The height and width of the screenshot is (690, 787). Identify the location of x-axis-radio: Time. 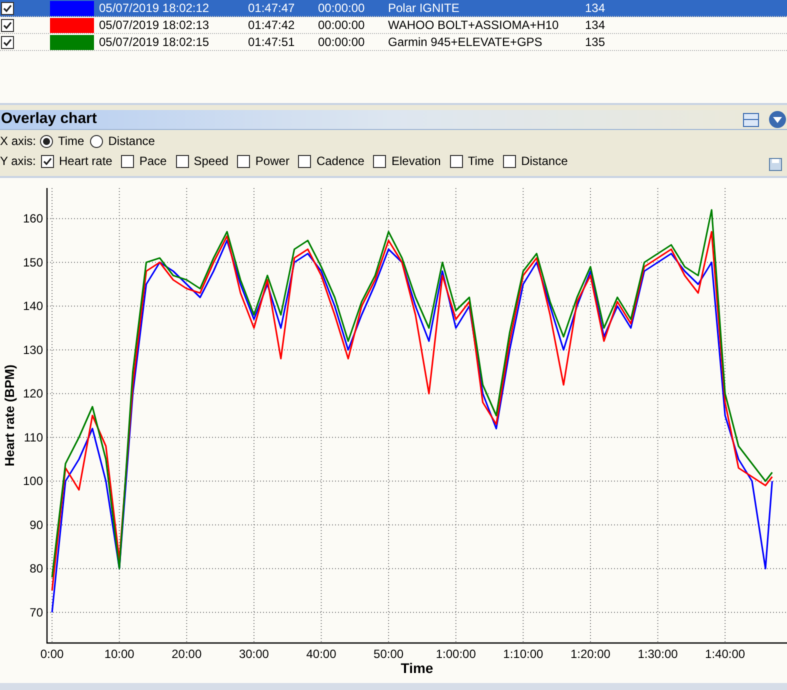
(62, 141).